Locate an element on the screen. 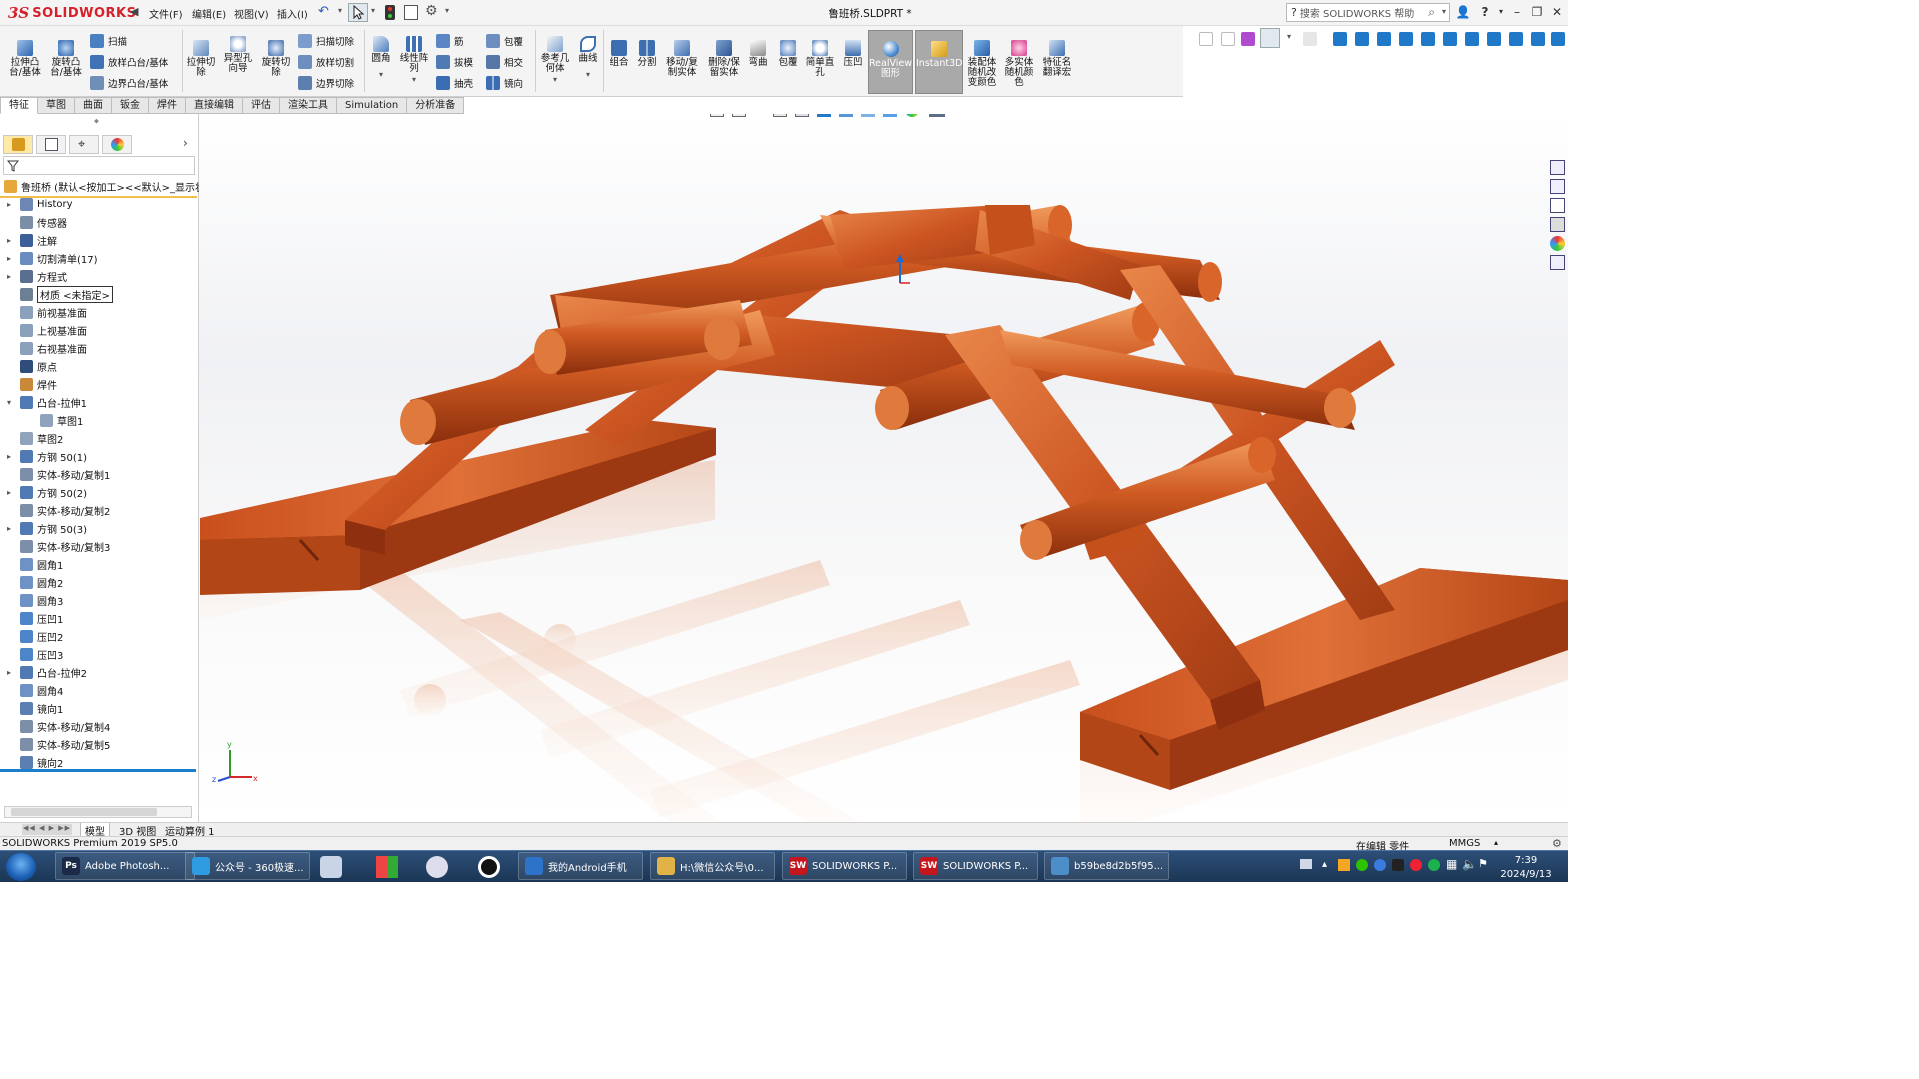 The width and height of the screenshot is (1919, 1079). tray-k-icon is located at coordinates (1380, 865).